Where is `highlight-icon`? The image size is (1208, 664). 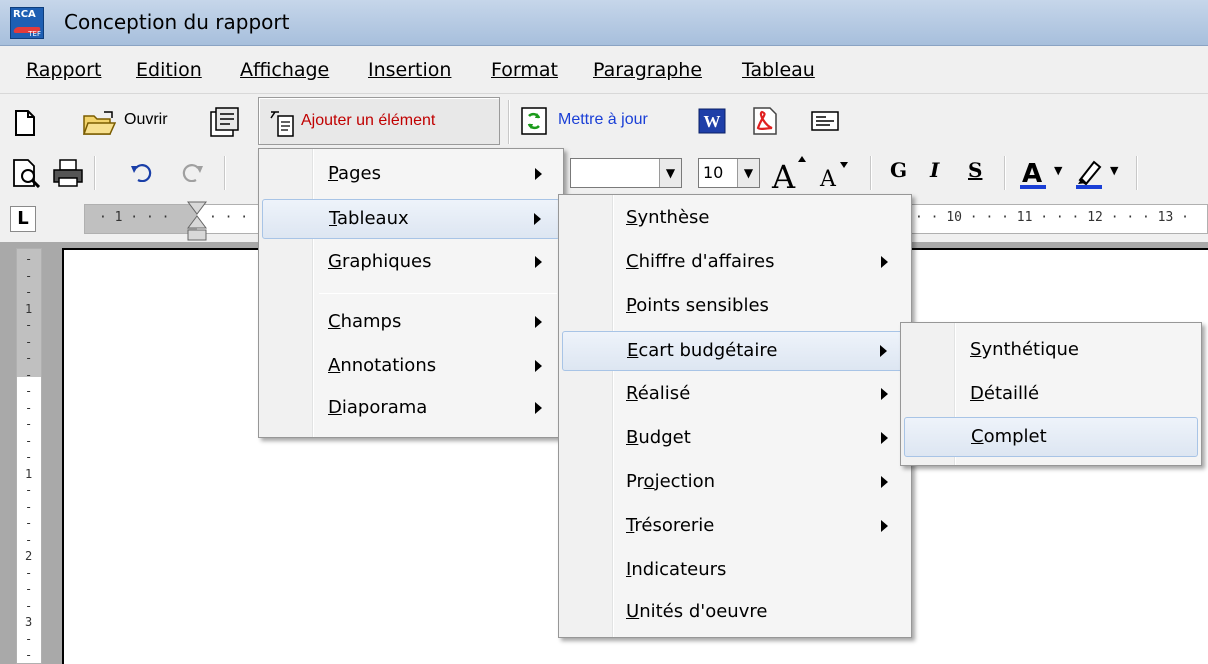 highlight-icon is located at coordinates (1089, 174).